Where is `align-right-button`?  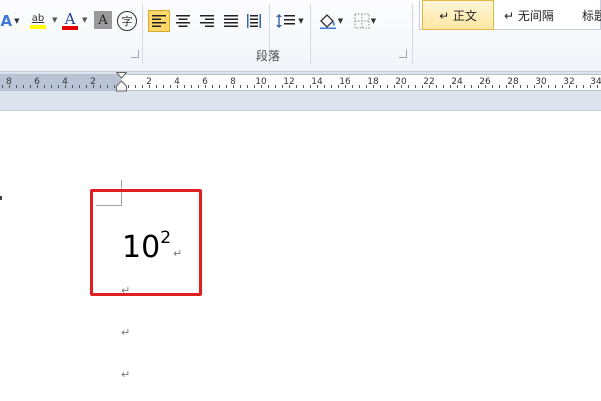
align-right-button is located at coordinates (207, 21).